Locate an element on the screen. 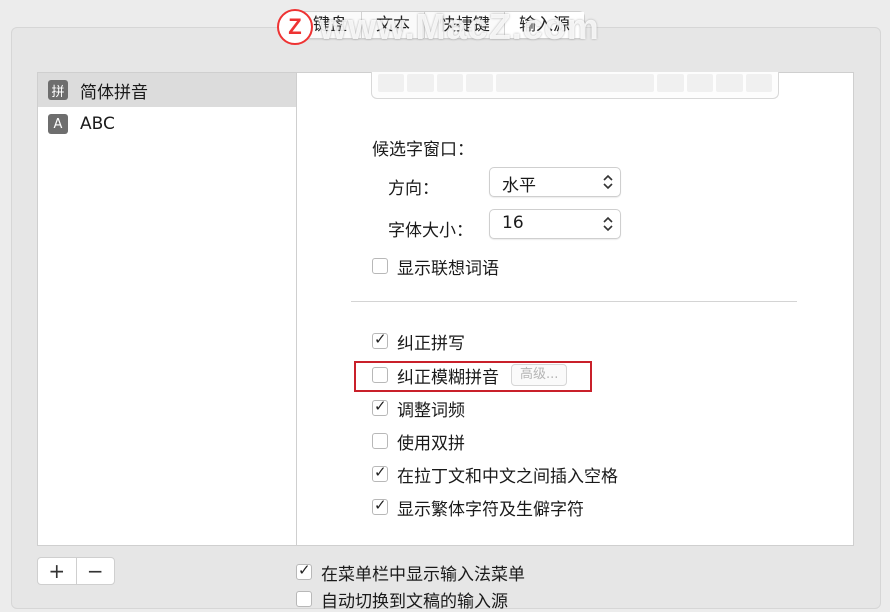 The image size is (890, 612). show-predictive-option: 显示联想词语 is located at coordinates (435, 266).